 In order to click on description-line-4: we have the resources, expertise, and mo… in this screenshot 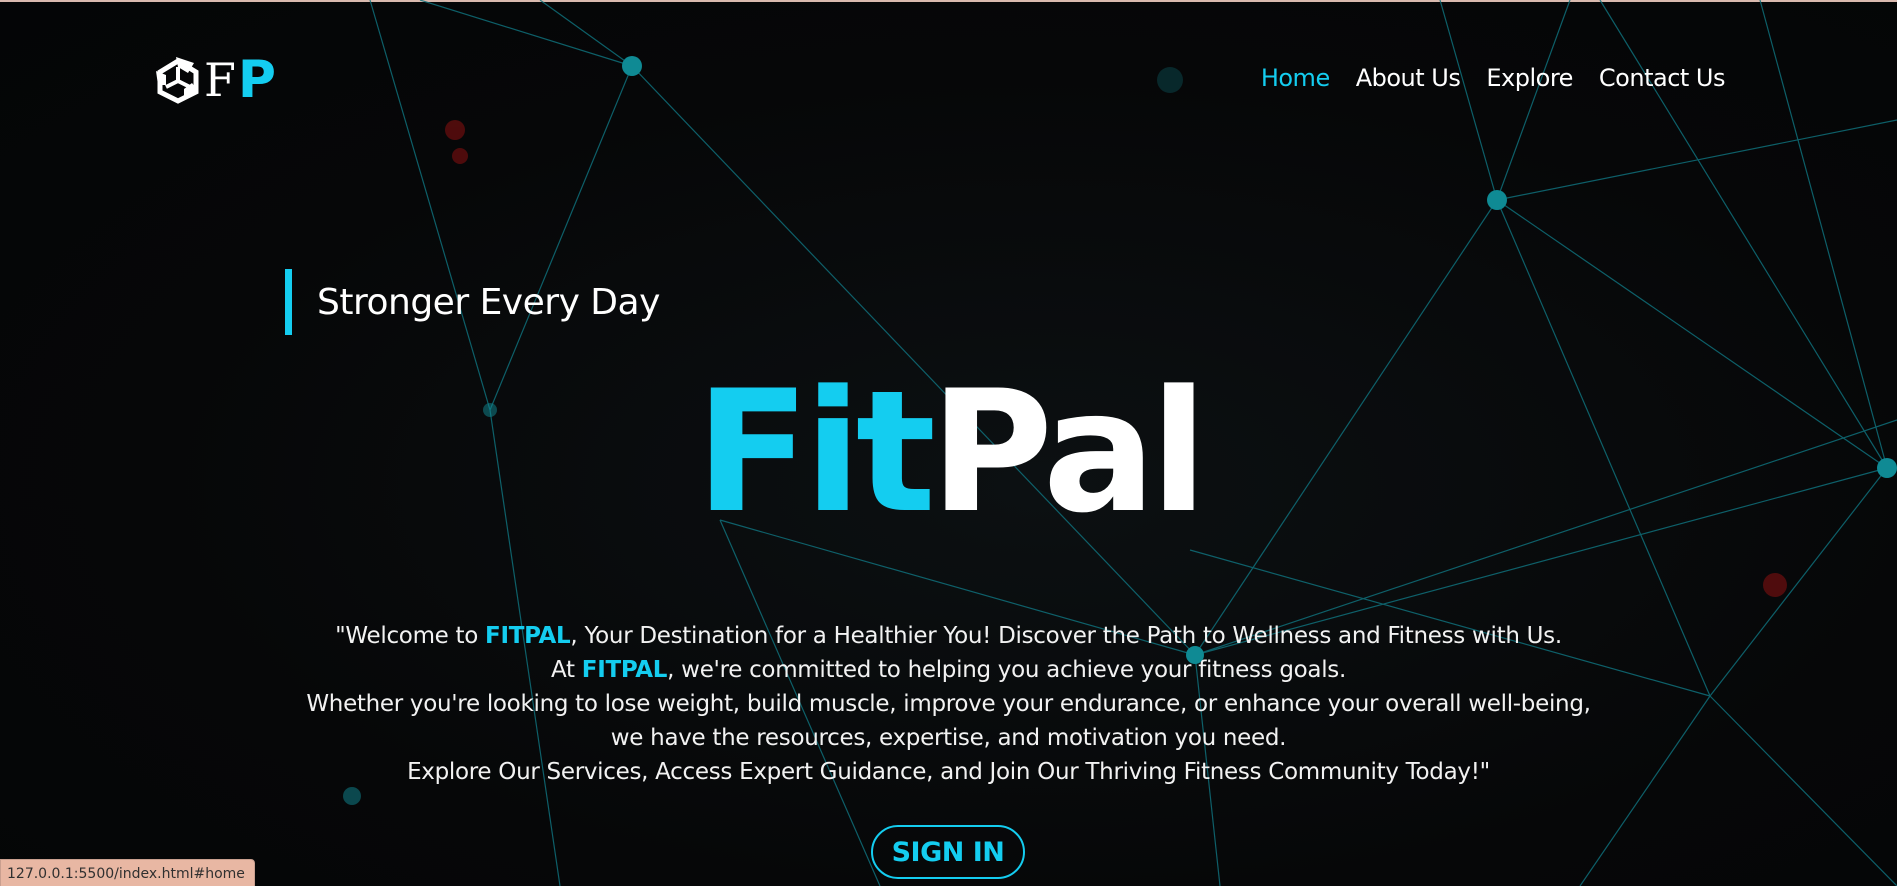, I will do `click(948, 738)`.